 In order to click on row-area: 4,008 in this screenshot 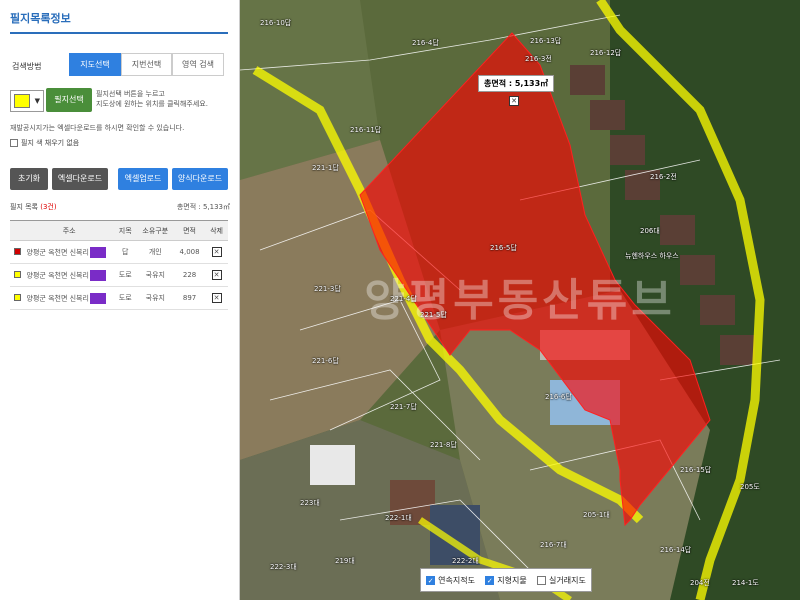, I will do `click(189, 252)`.